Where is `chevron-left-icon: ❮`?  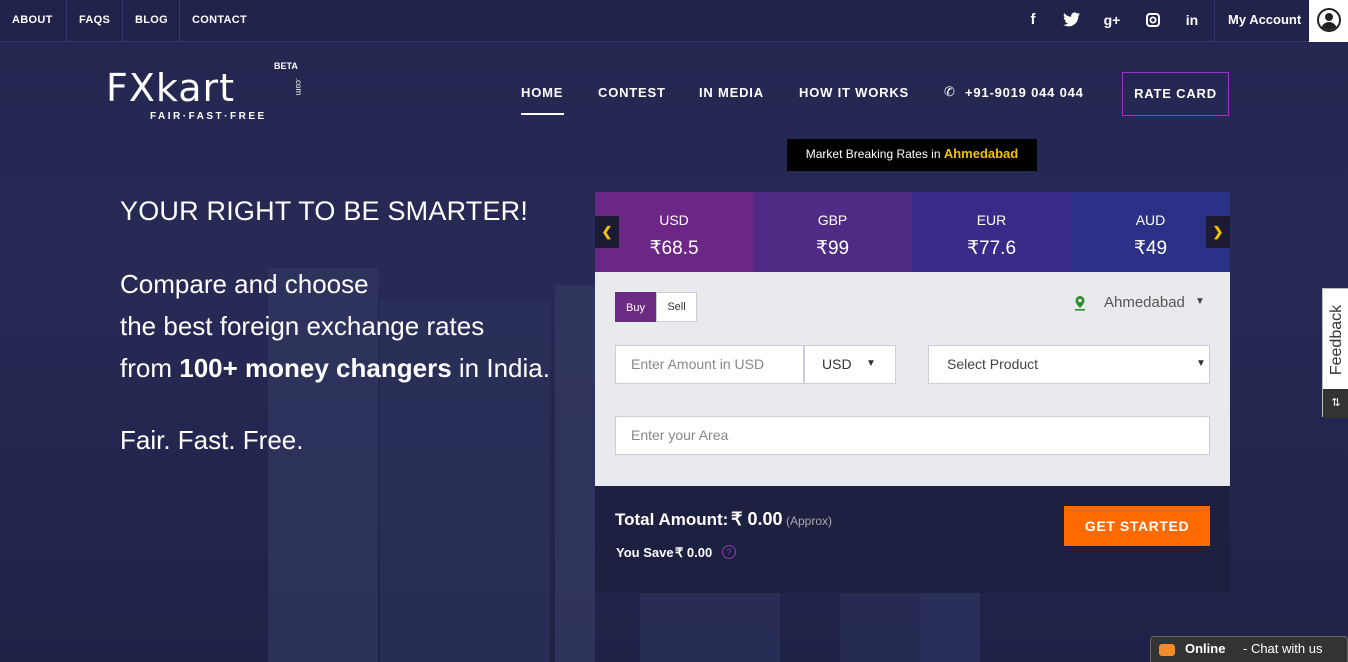 chevron-left-icon: ❮ is located at coordinates (607, 232).